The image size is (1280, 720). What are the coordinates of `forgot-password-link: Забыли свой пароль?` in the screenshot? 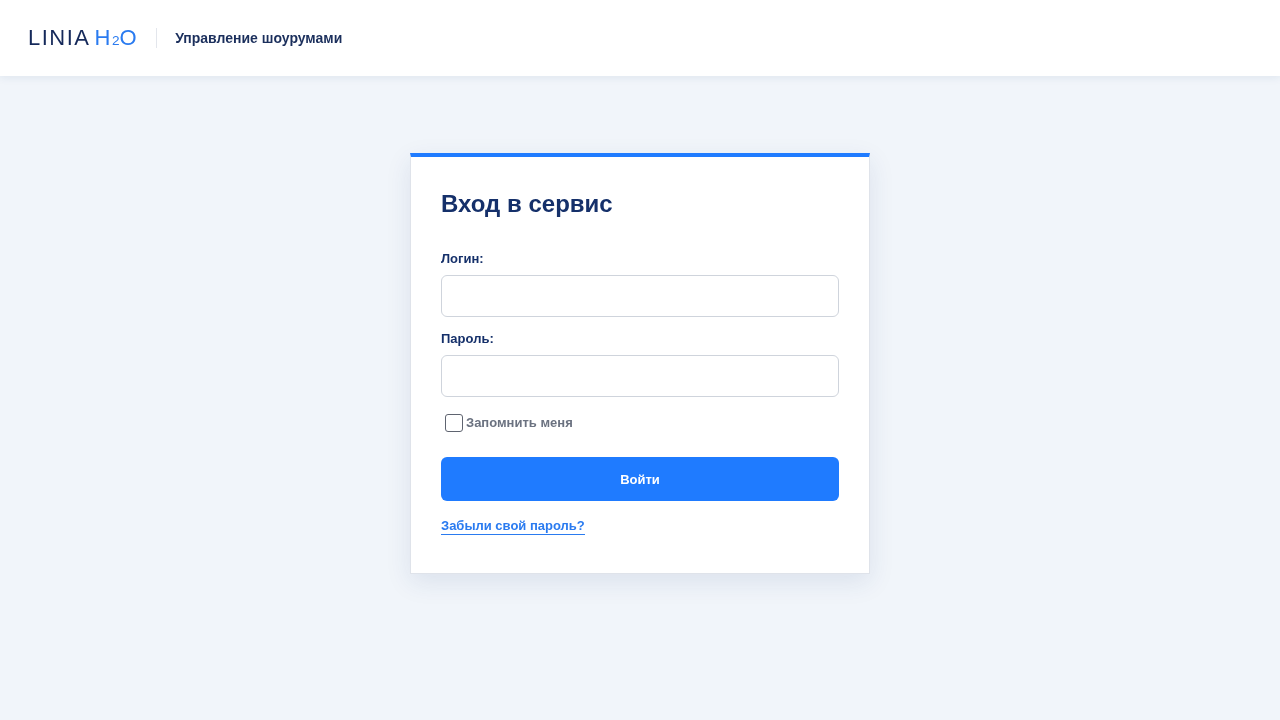 It's located at (513, 526).